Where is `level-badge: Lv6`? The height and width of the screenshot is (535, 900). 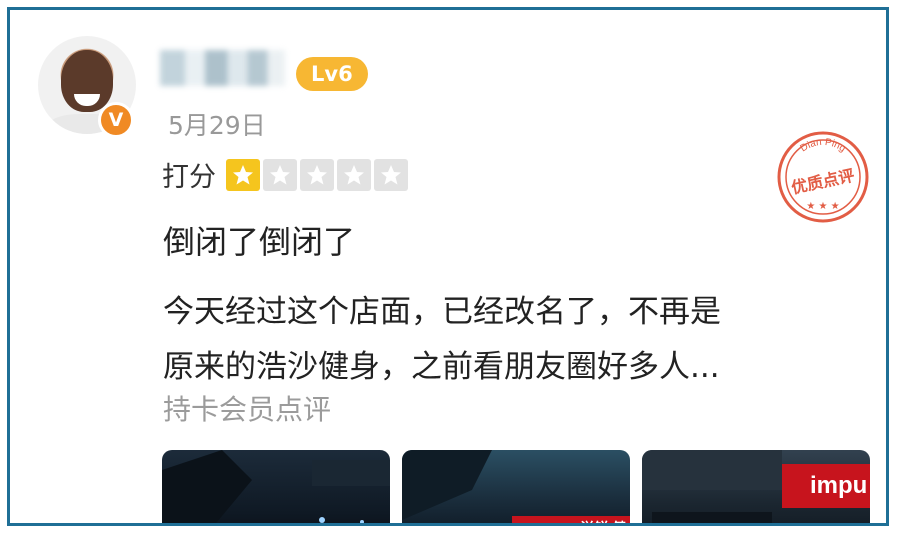
level-badge: Lv6 is located at coordinates (332, 74).